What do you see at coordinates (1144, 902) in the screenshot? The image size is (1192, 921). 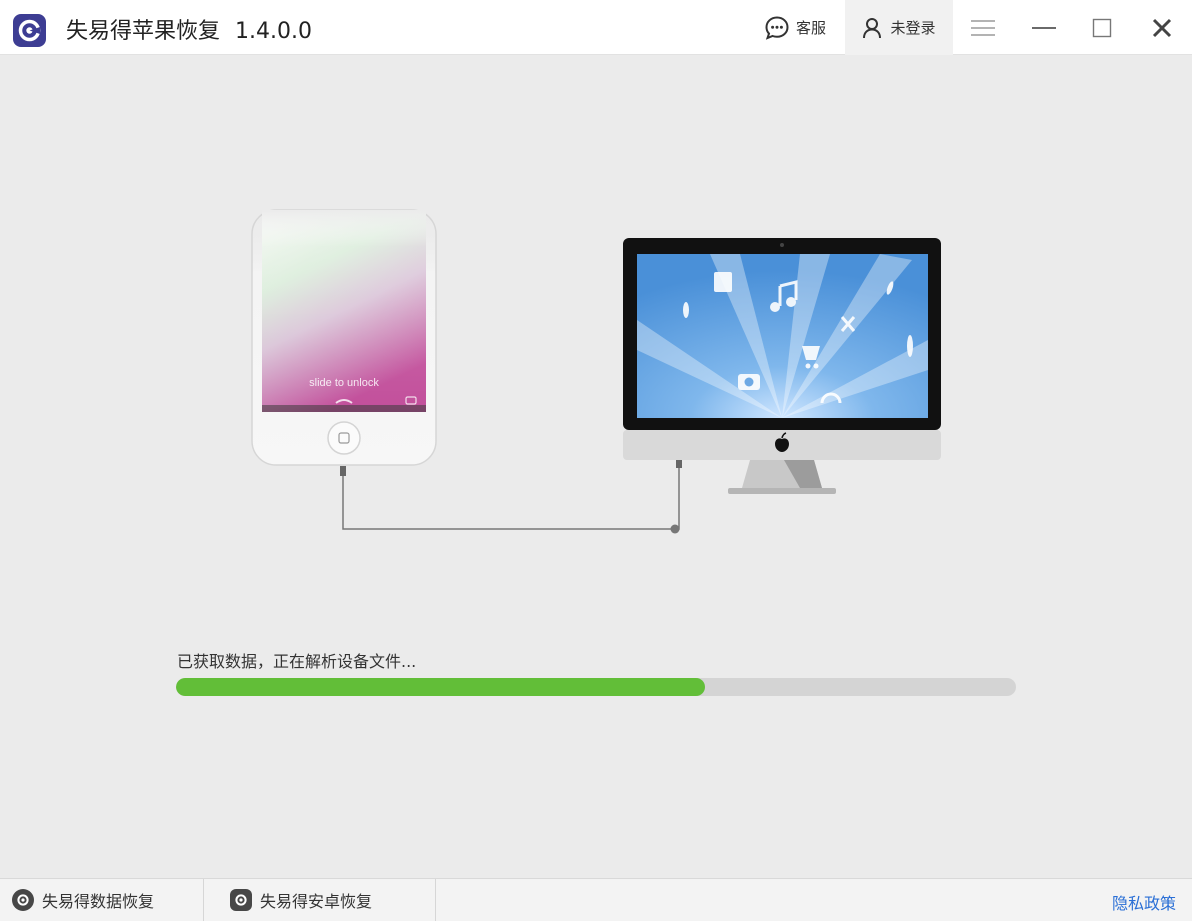 I see `privacy-policy-link: 隐私政策` at bounding box center [1144, 902].